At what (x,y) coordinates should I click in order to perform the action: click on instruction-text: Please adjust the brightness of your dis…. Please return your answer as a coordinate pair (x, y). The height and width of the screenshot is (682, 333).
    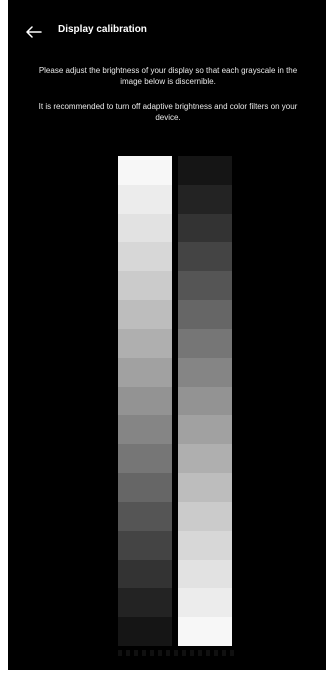
    Looking at the image, I should click on (168, 76).